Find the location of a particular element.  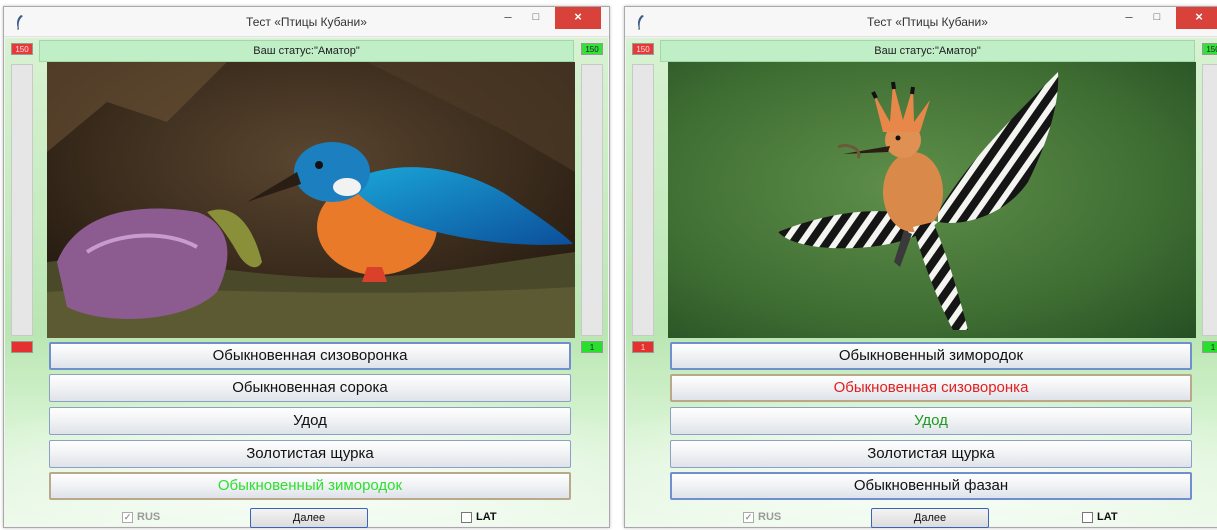

answer-option-5: Обыкновенный зимородок is located at coordinates (310, 486).